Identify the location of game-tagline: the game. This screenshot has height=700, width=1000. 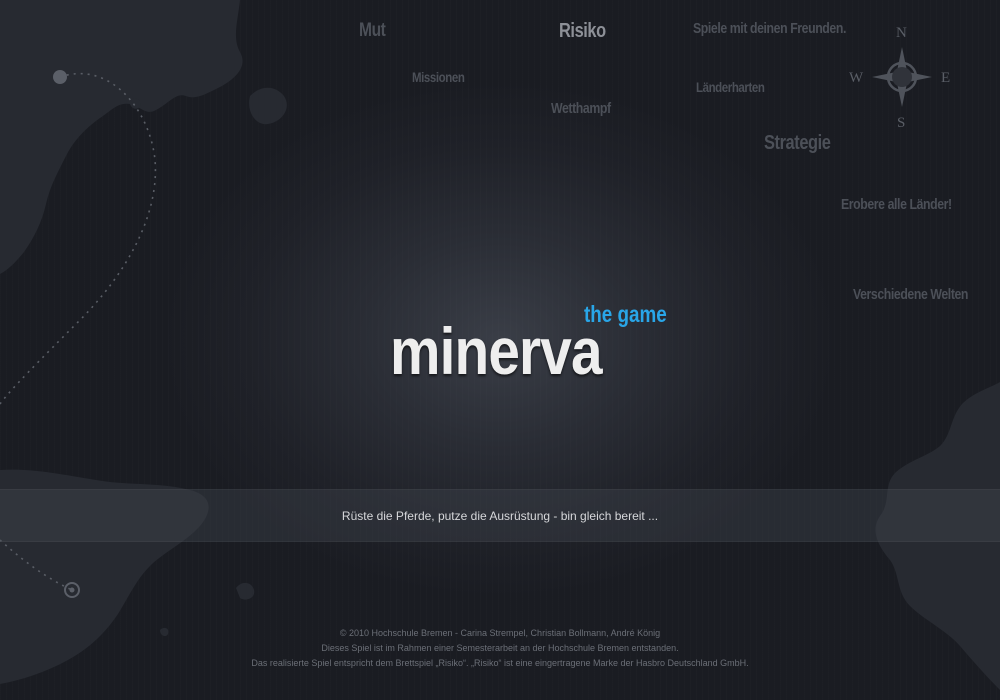
(625, 314).